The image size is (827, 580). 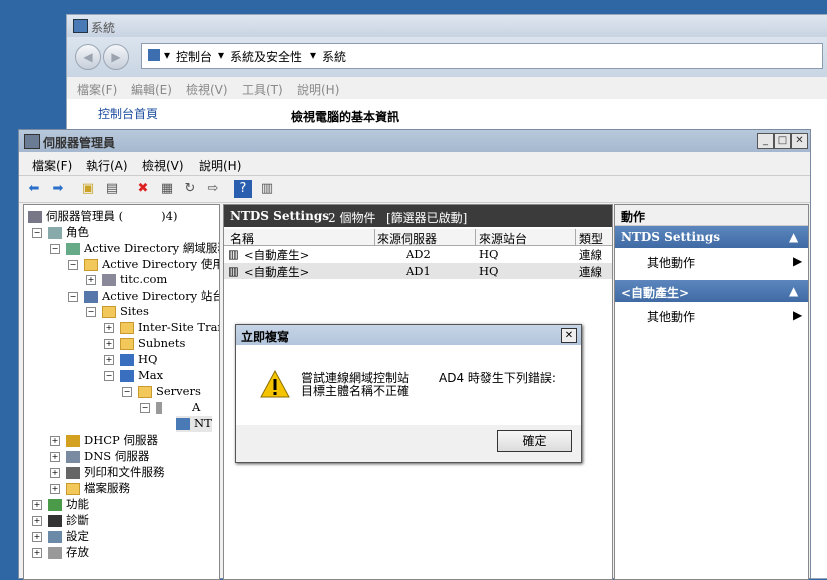 What do you see at coordinates (143, 296) in the screenshot?
I see `tree-ad-sites: −Active Directory 站台及` at bounding box center [143, 296].